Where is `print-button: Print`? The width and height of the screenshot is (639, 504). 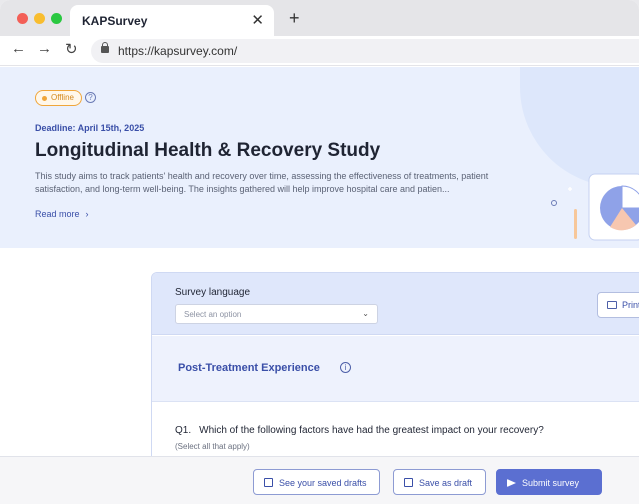
print-button: Print is located at coordinates (618, 305).